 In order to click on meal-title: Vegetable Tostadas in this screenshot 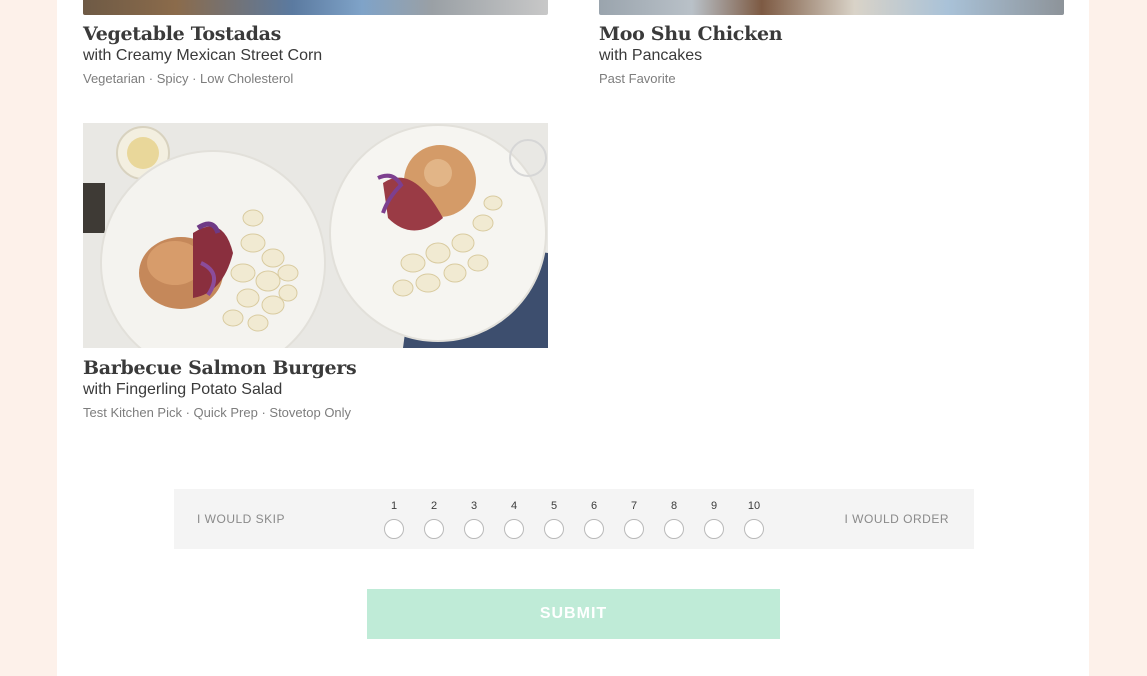, I will do `click(315, 34)`.